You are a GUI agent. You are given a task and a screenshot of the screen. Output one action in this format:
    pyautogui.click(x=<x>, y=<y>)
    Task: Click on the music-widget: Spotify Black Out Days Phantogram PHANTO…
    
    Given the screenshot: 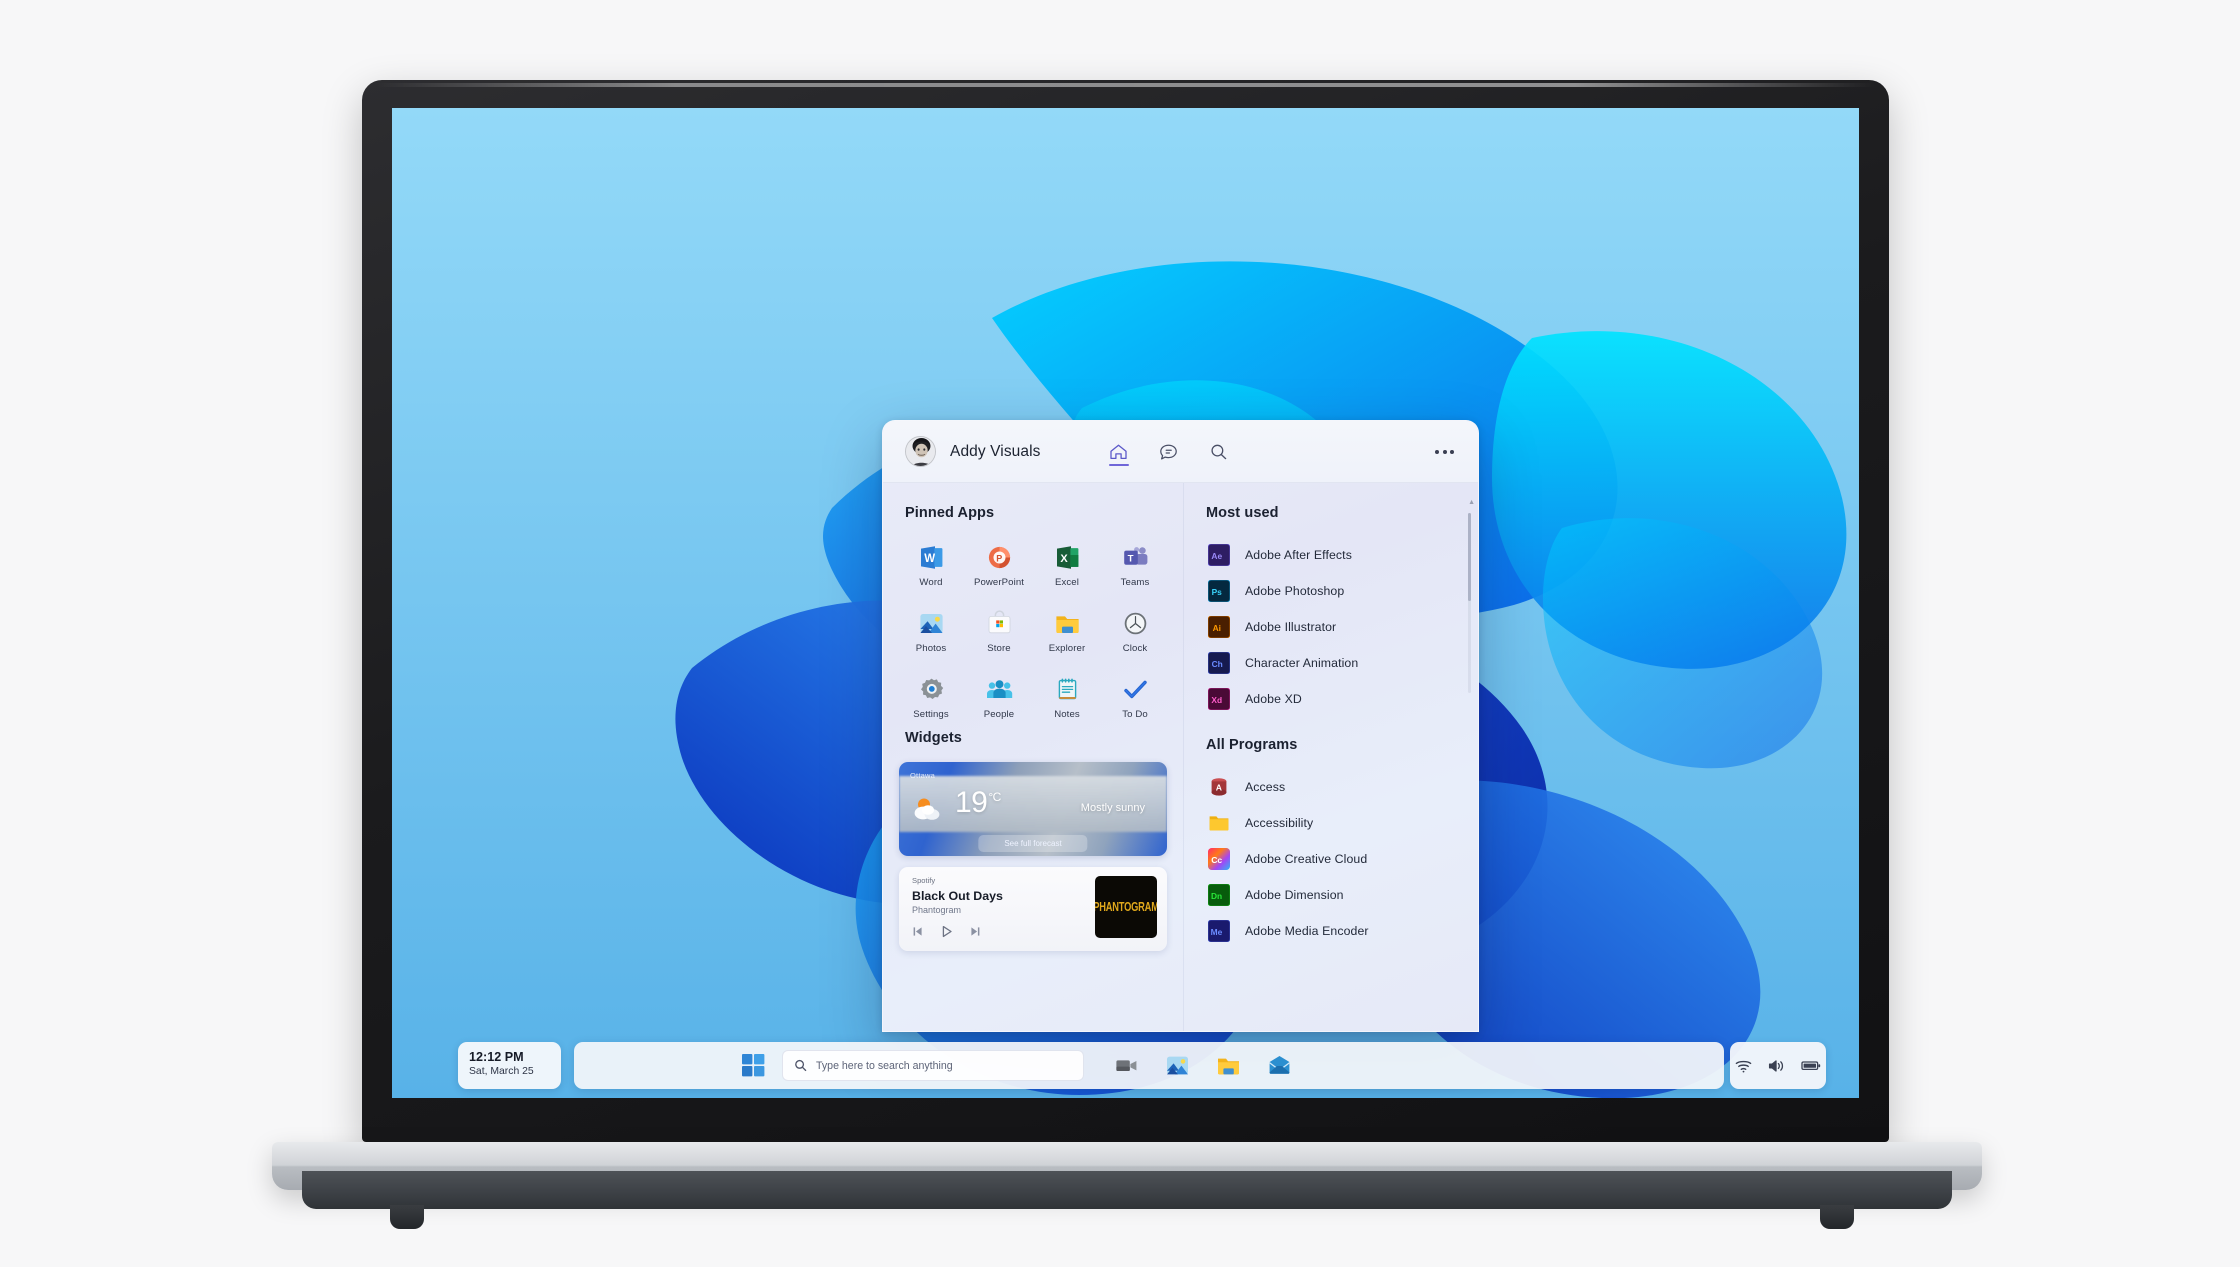 What is the action you would take?
    pyautogui.click(x=1033, y=909)
    